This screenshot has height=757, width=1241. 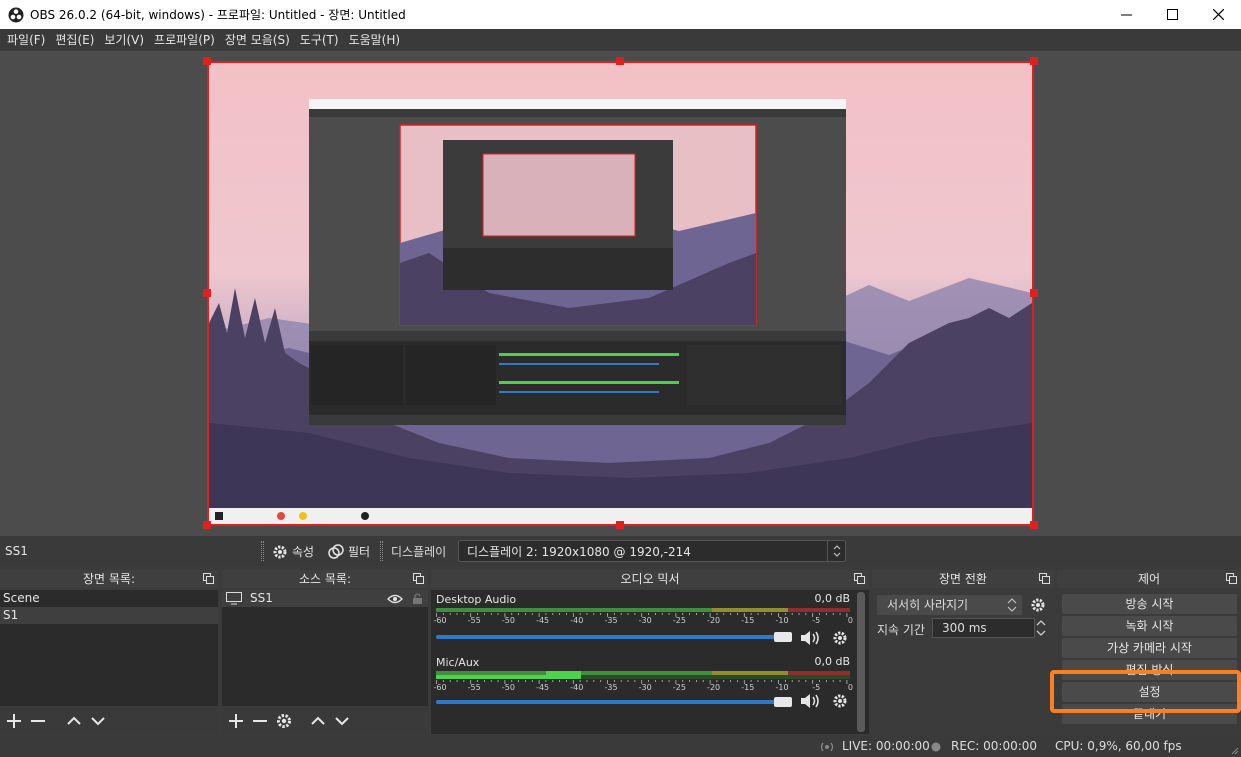 What do you see at coordinates (1149, 604) in the screenshot?
I see `start-streaming-button: 방송 시작` at bounding box center [1149, 604].